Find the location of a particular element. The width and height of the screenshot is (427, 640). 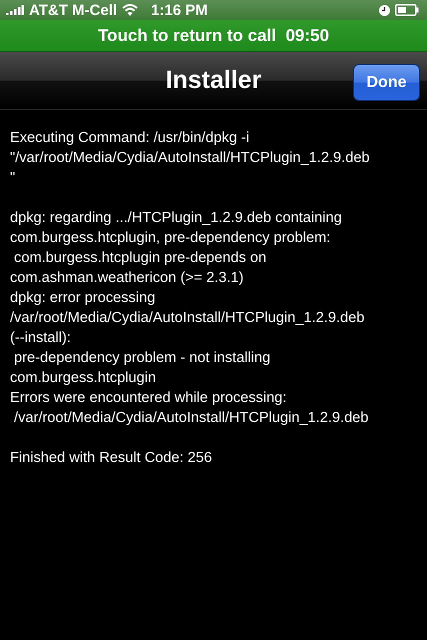

log-line: " is located at coordinates (13, 178).